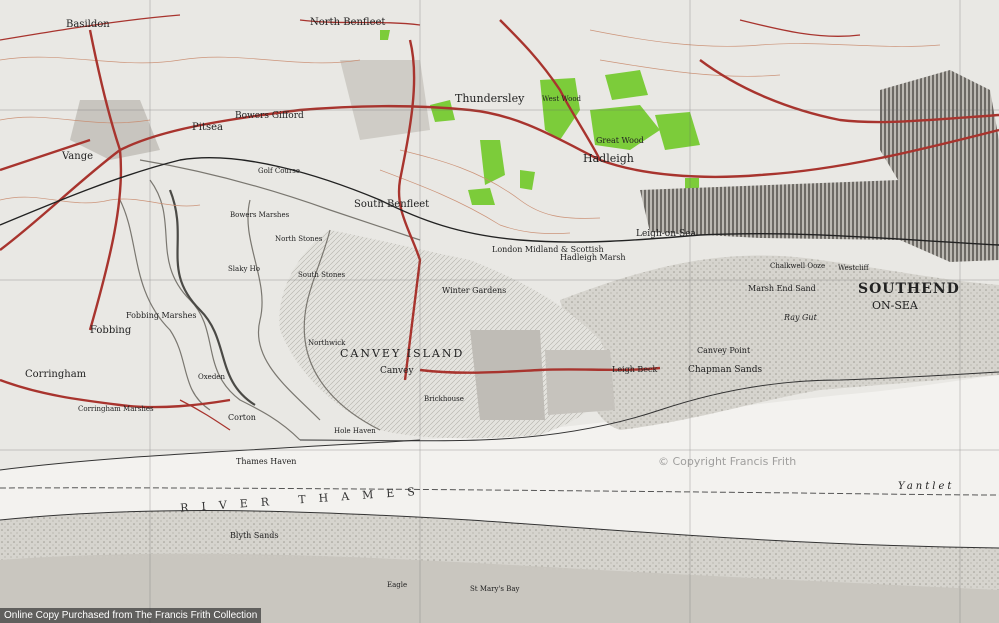 The image size is (999, 623). Describe the element at coordinates (266, 461) in the screenshot. I see `label-thames-haven: Thames Haven` at that location.